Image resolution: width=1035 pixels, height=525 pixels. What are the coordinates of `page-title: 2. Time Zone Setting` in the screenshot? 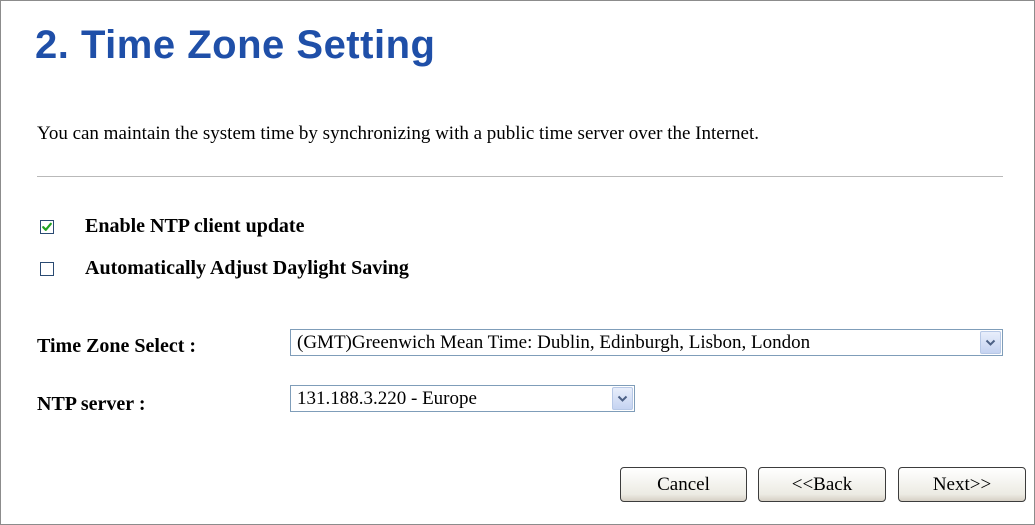 It's located at (235, 45).